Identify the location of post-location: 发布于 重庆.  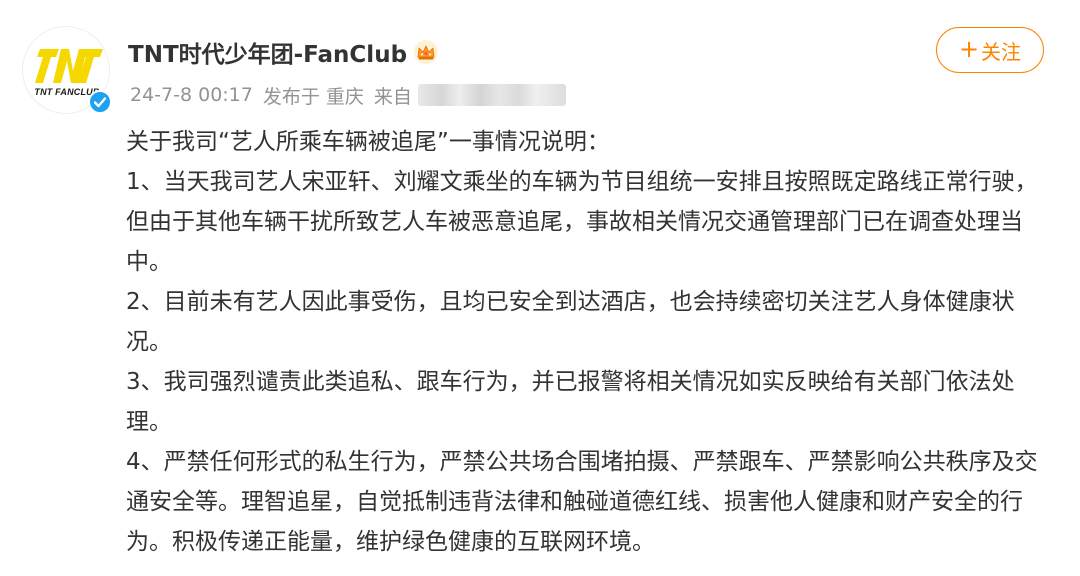
(313, 96).